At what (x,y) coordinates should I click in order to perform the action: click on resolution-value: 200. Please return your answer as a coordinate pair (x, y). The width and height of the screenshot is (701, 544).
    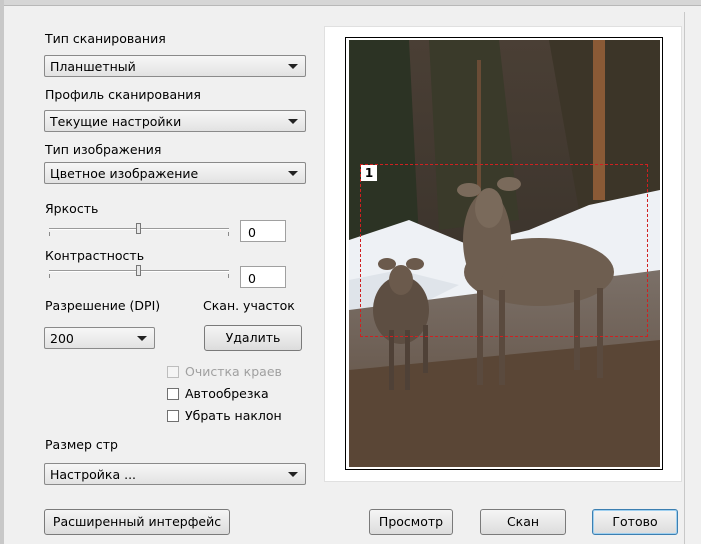
    Looking at the image, I should click on (62, 338).